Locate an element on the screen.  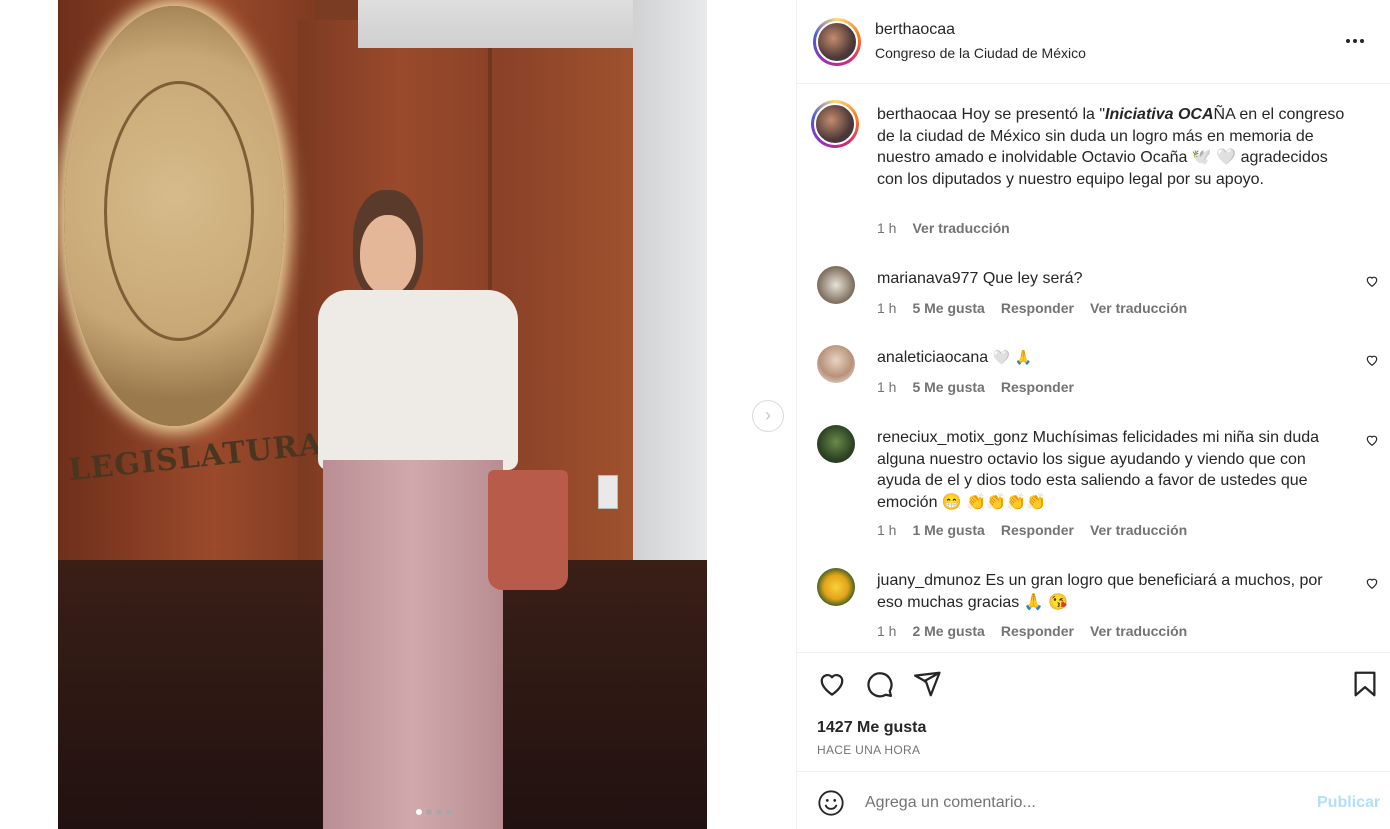
comment-composer: Publicar is located at coordinates (1093, 800).